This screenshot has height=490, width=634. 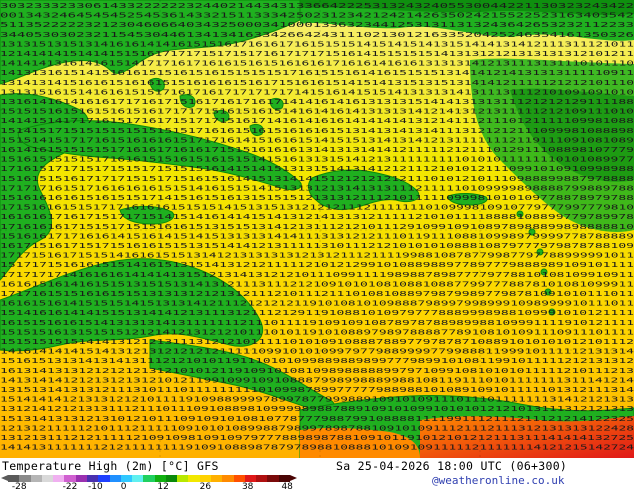 I want to click on colorbar-tick-label: -22, so click(x=70, y=486).